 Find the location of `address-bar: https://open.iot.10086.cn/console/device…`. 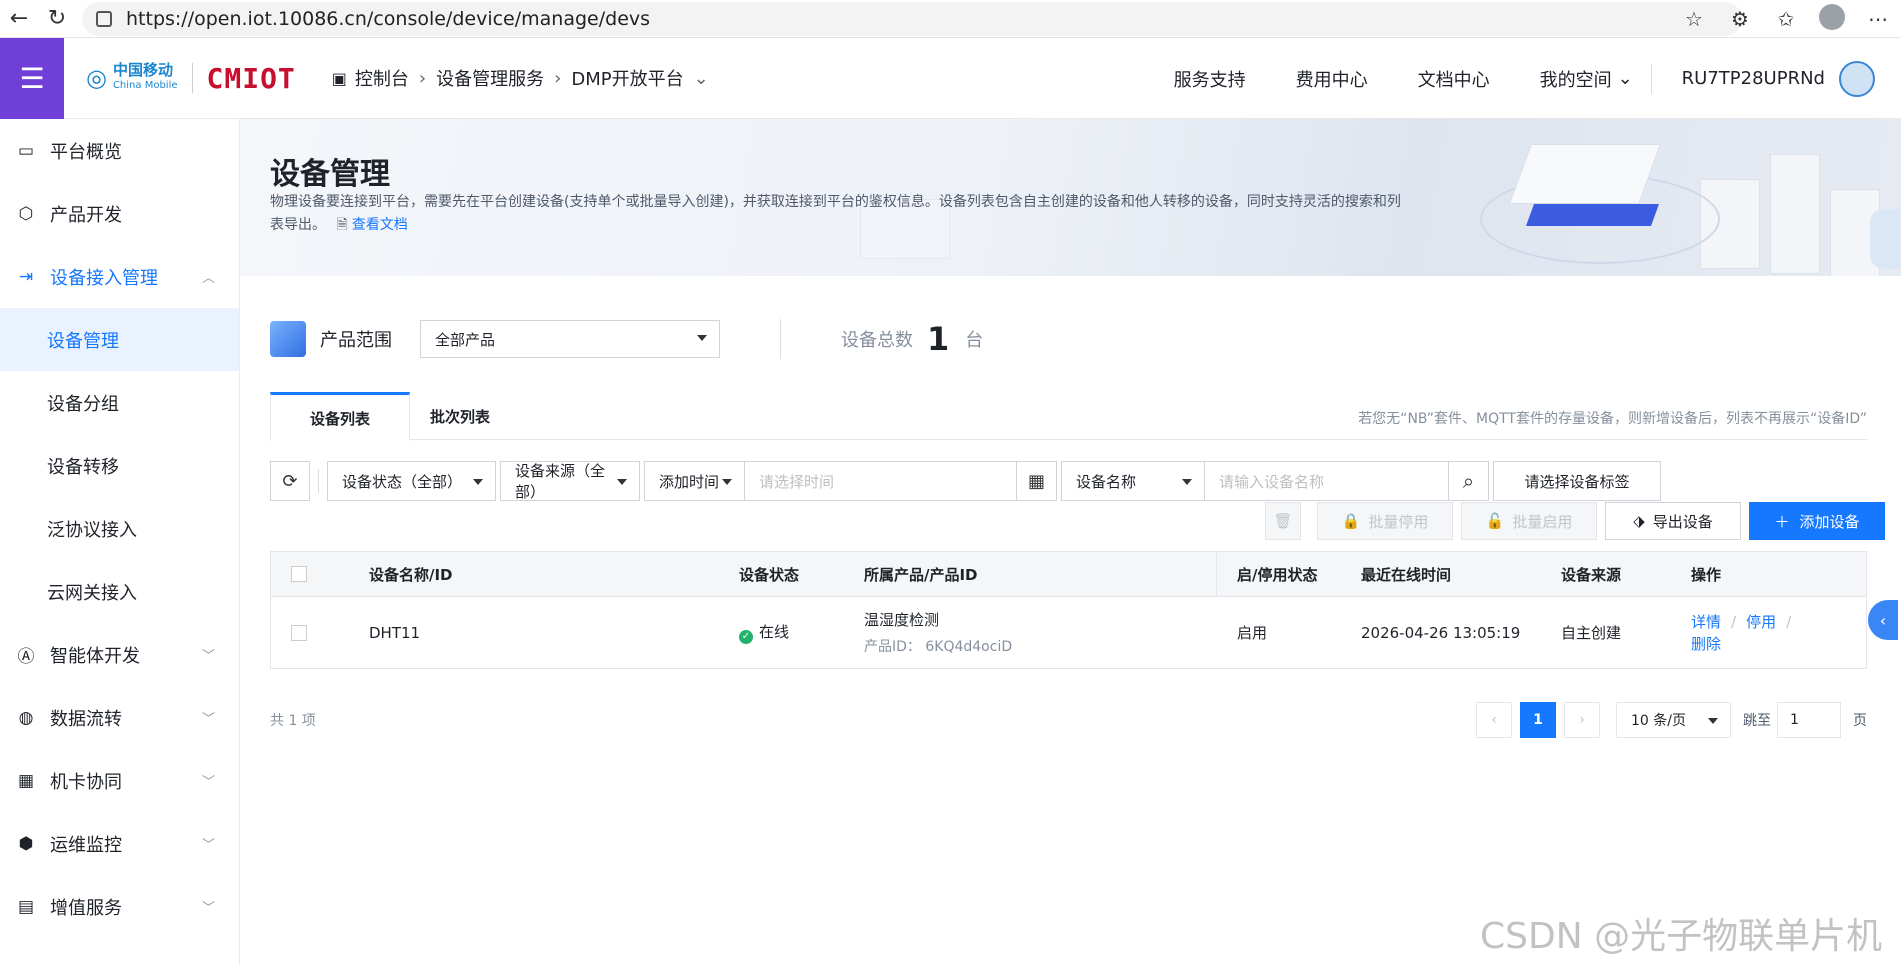

address-bar: https://open.iot.10086.cn/console/device… is located at coordinates (912, 19).